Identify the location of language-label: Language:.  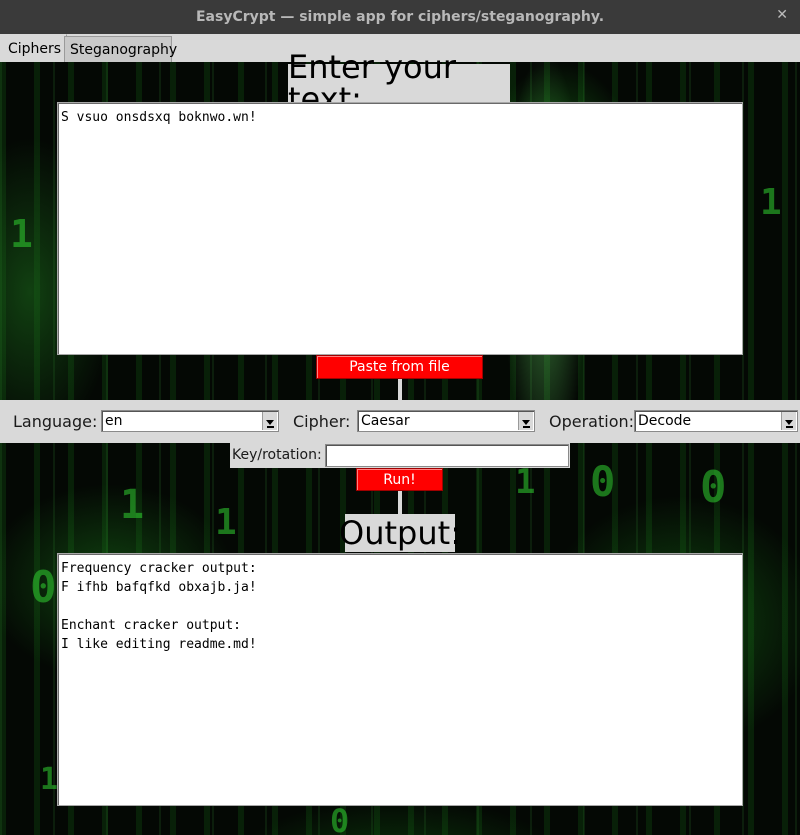
(55, 421).